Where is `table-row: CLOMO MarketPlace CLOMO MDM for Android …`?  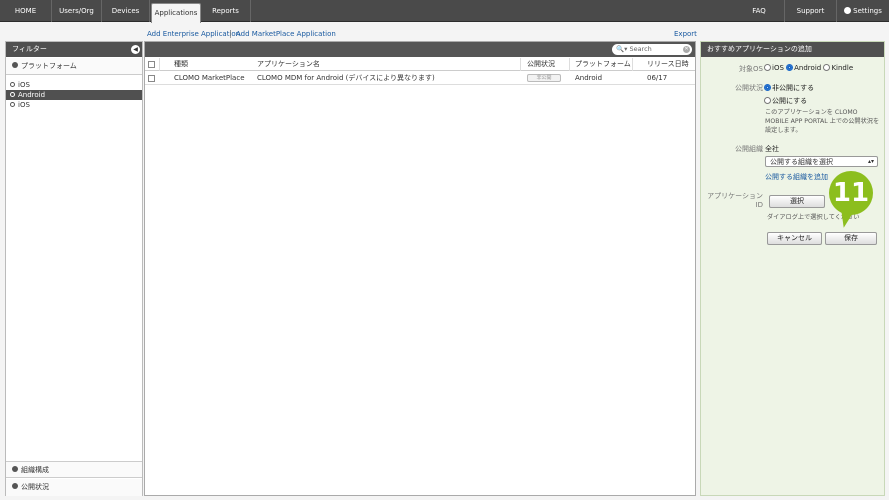 table-row: CLOMO MarketPlace CLOMO MDM for Android … is located at coordinates (420, 78).